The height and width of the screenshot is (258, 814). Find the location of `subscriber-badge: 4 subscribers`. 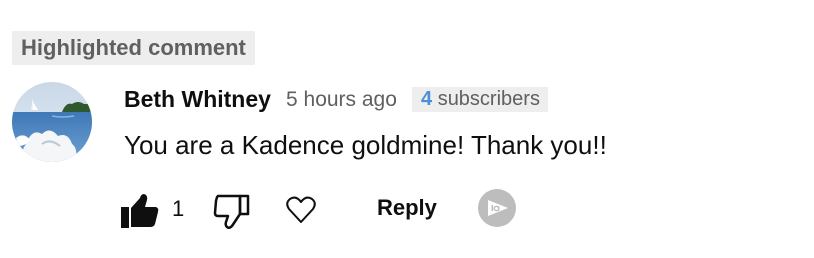

subscriber-badge: 4 subscribers is located at coordinates (480, 99).